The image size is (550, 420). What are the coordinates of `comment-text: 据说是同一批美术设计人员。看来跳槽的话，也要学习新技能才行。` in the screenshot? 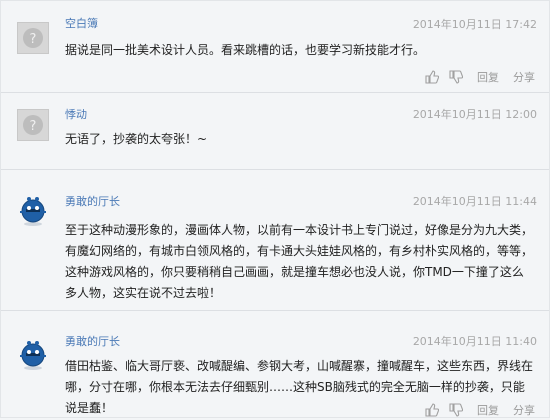 It's located at (245, 50).